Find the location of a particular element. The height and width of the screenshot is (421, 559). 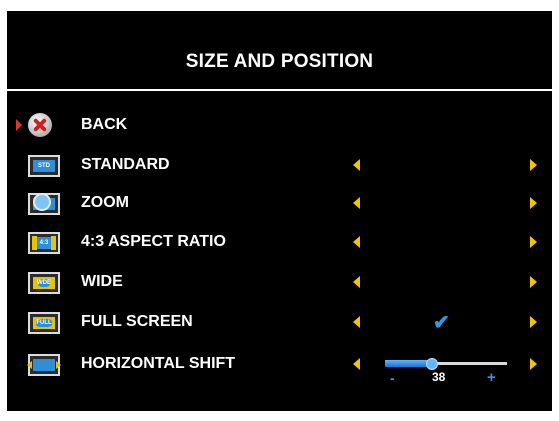

standard-tv-icon: STD is located at coordinates (44, 166).